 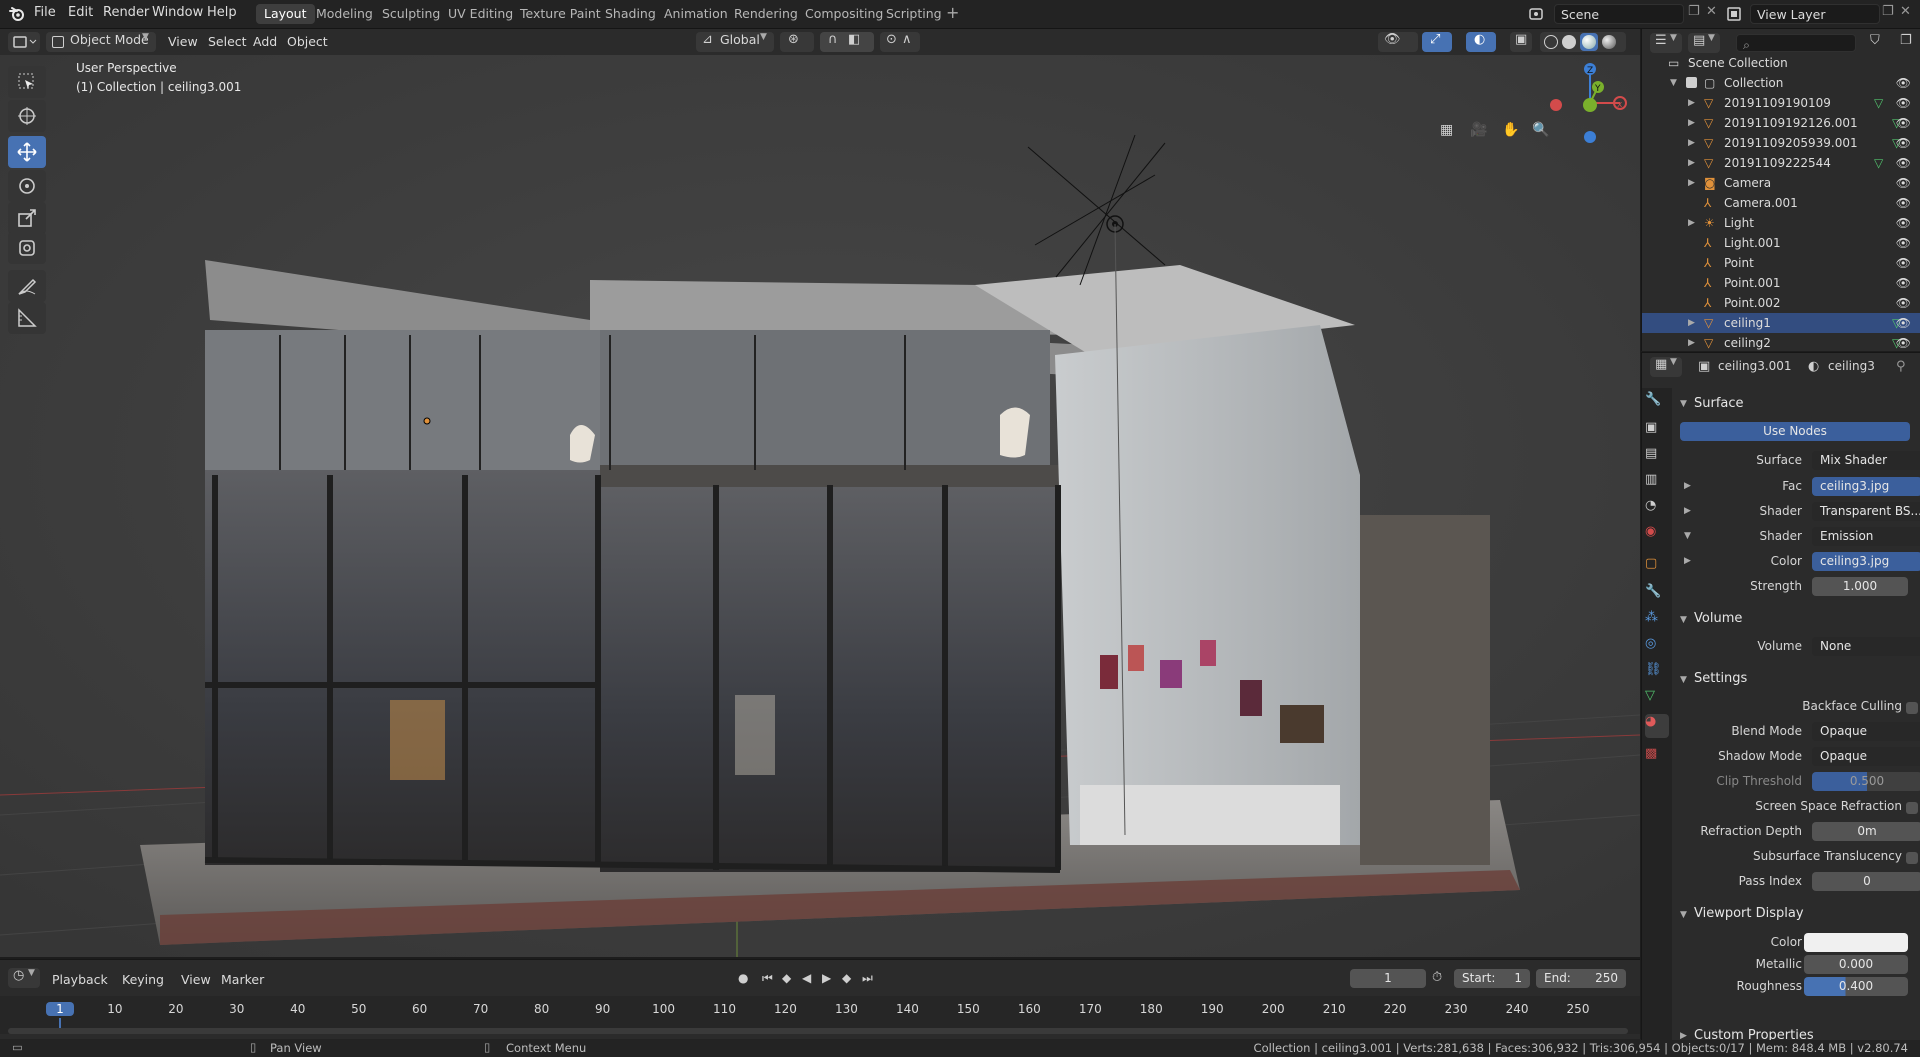 What do you see at coordinates (1657, 726) in the screenshot?
I see `material-tab-icon: ◕` at bounding box center [1657, 726].